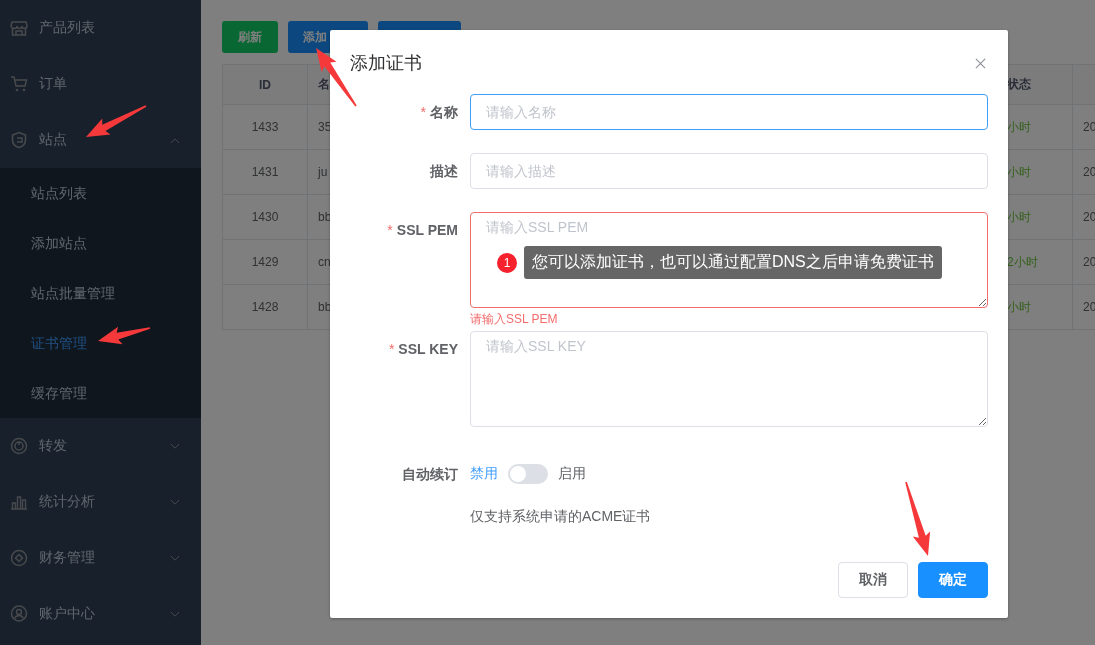  What do you see at coordinates (265, 307) in the screenshot?
I see `table-cell: 1428` at bounding box center [265, 307].